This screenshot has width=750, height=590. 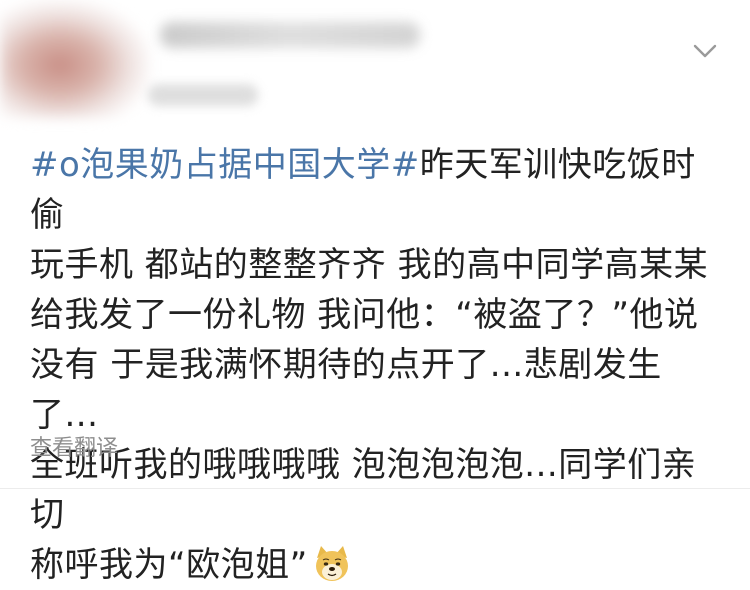 What do you see at coordinates (705, 51) in the screenshot?
I see `chevron-down-icon` at bounding box center [705, 51].